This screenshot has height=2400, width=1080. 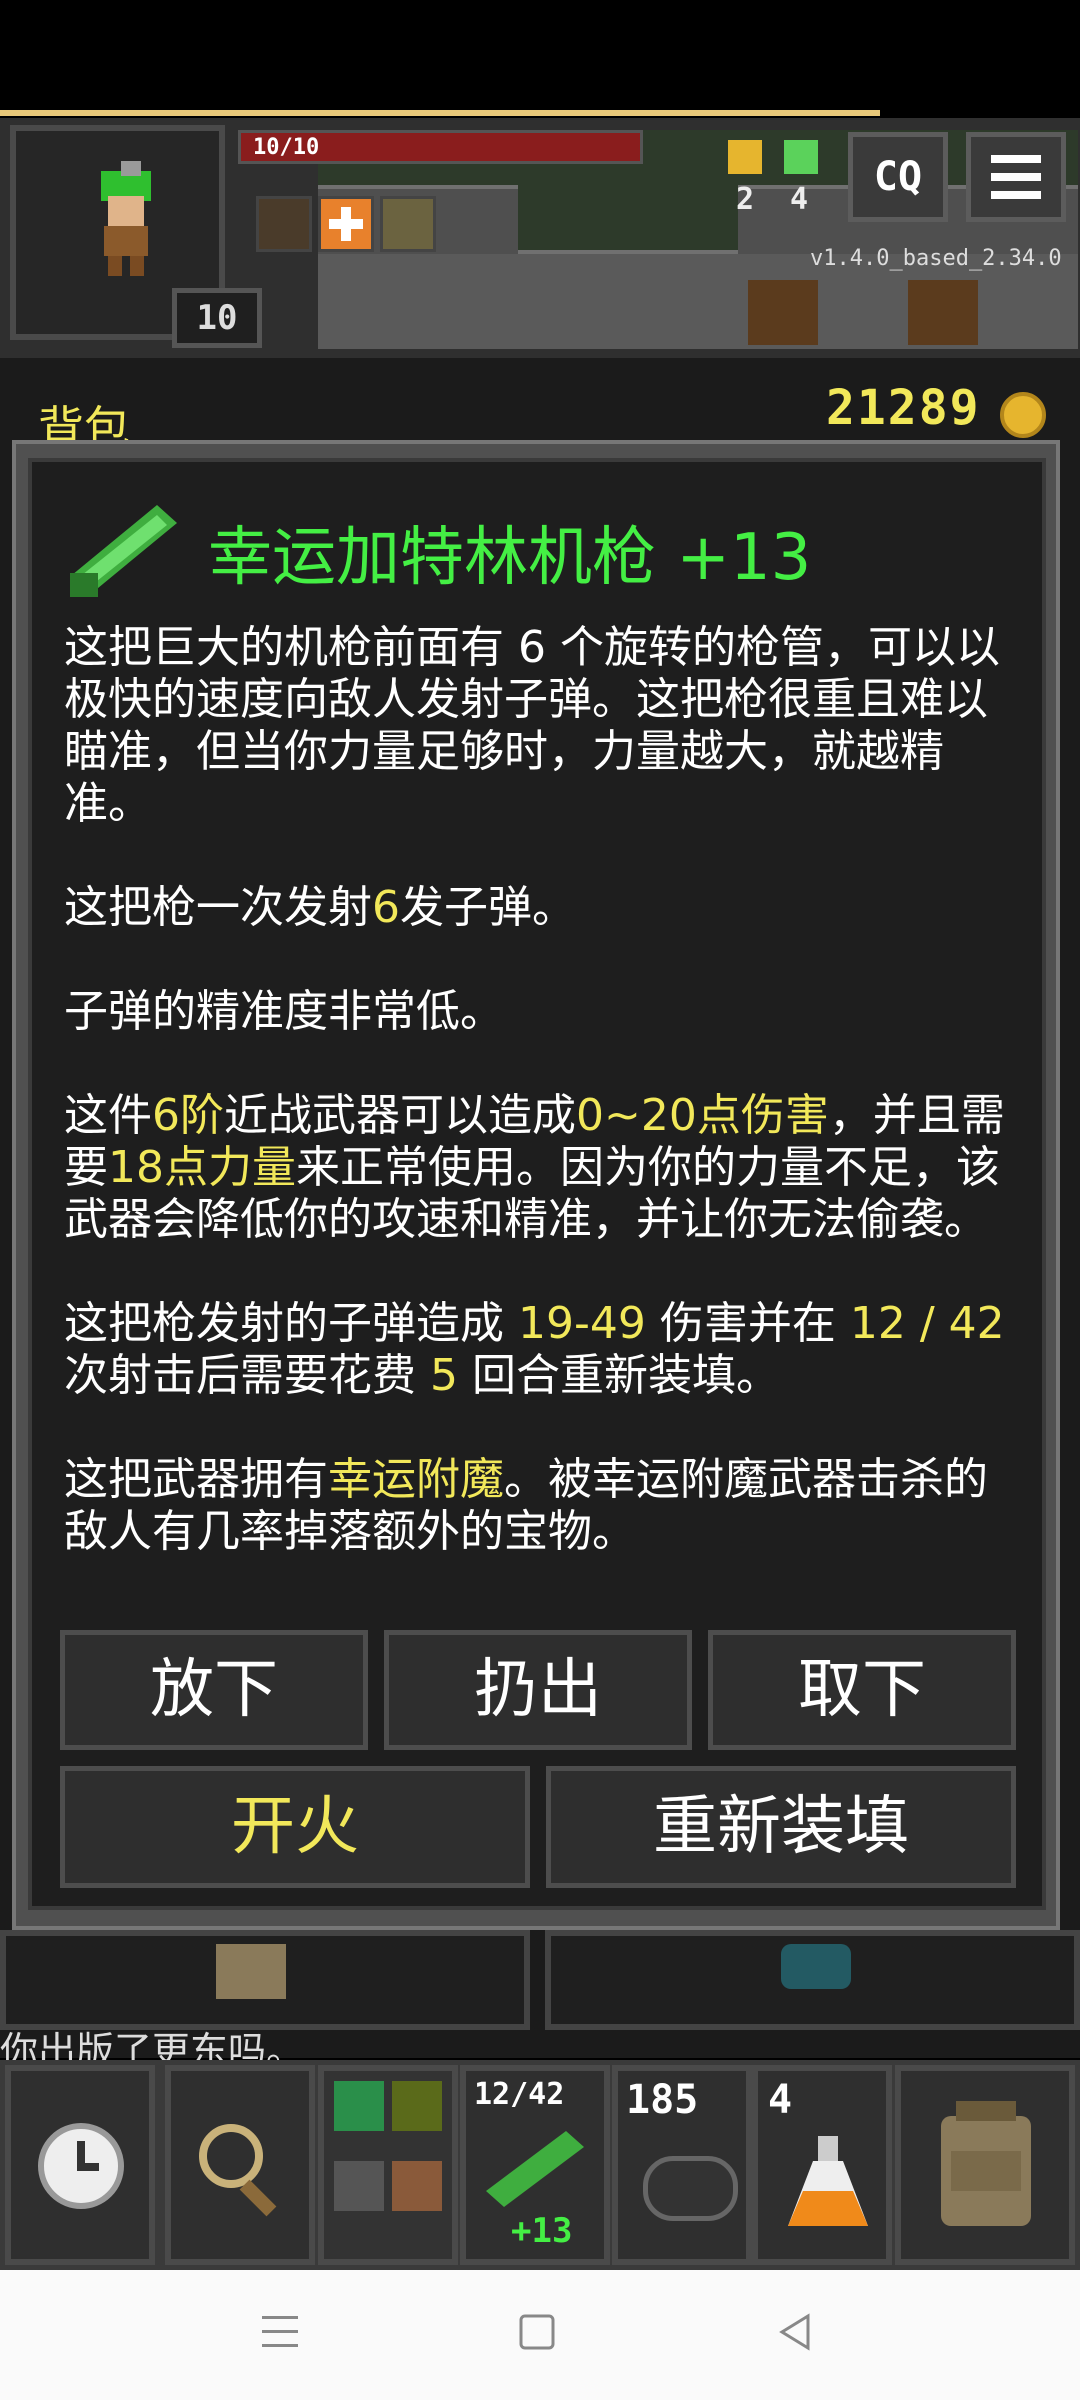 I want to click on keys-count: 2, so click(x=745, y=199).